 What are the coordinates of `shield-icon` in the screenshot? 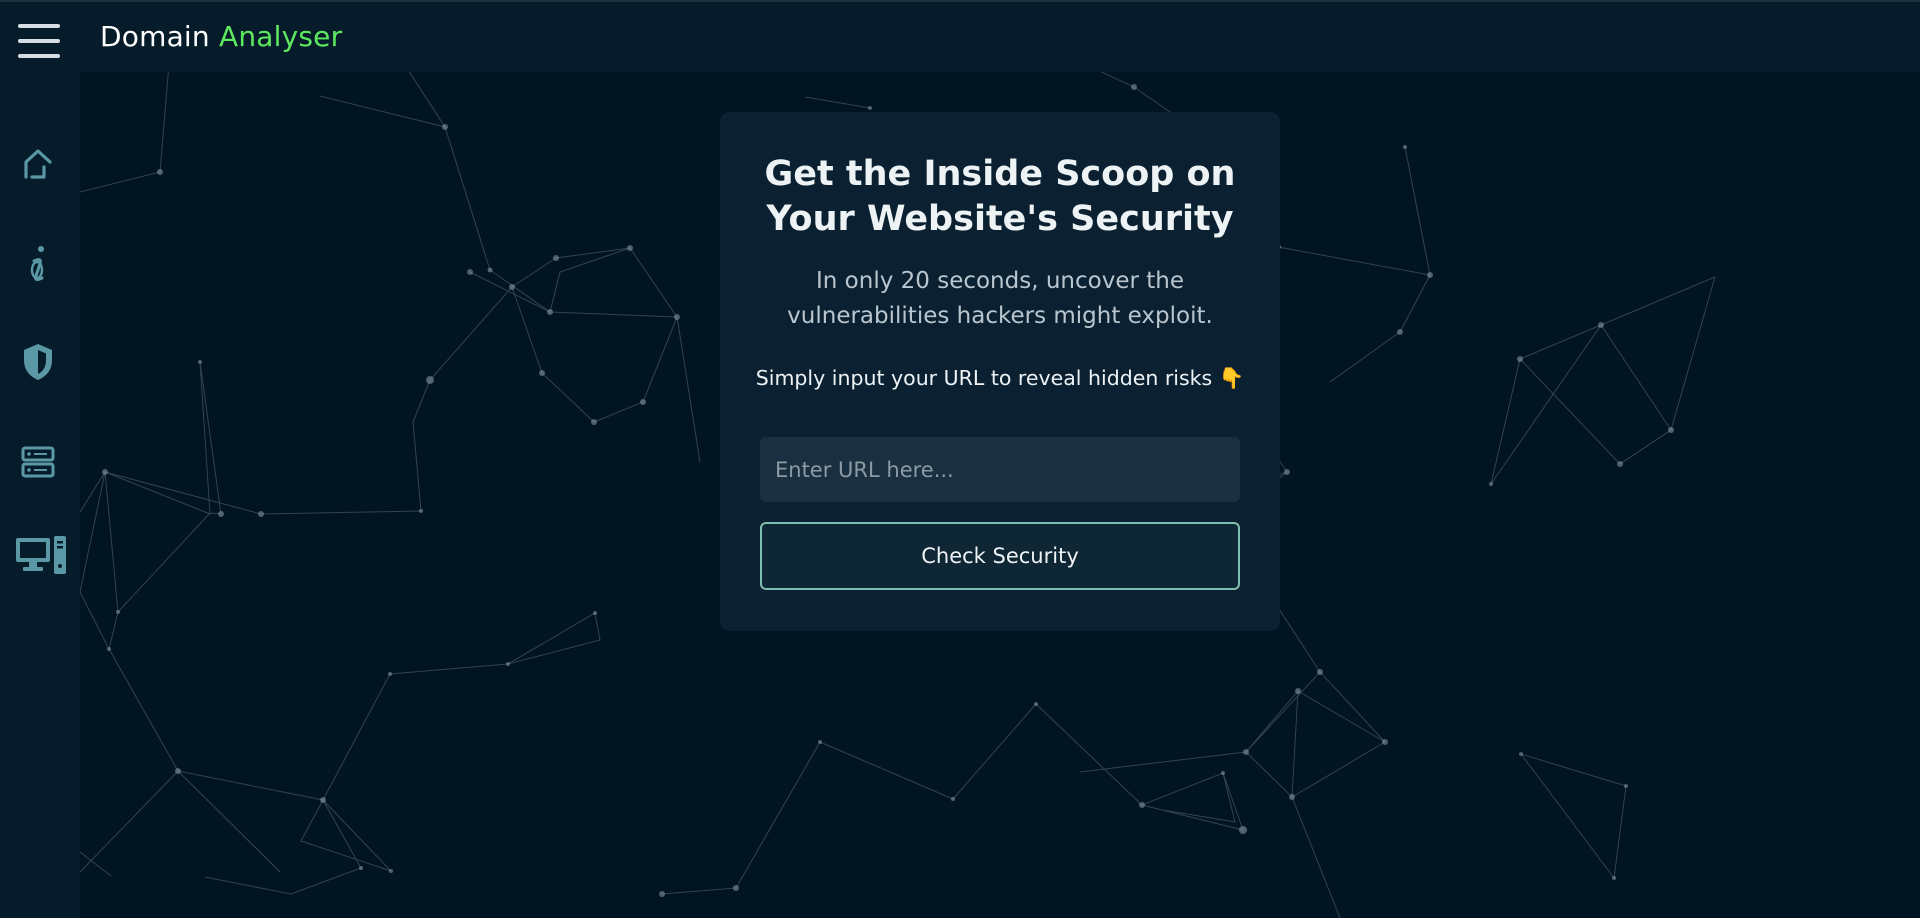 It's located at (38, 362).